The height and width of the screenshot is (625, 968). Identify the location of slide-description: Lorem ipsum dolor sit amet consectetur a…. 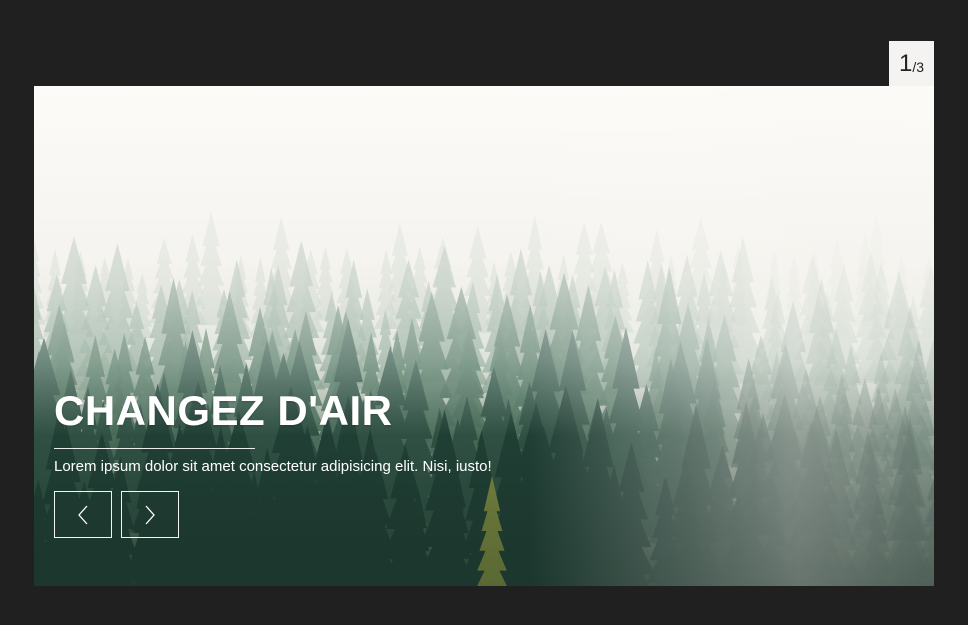
(273, 466).